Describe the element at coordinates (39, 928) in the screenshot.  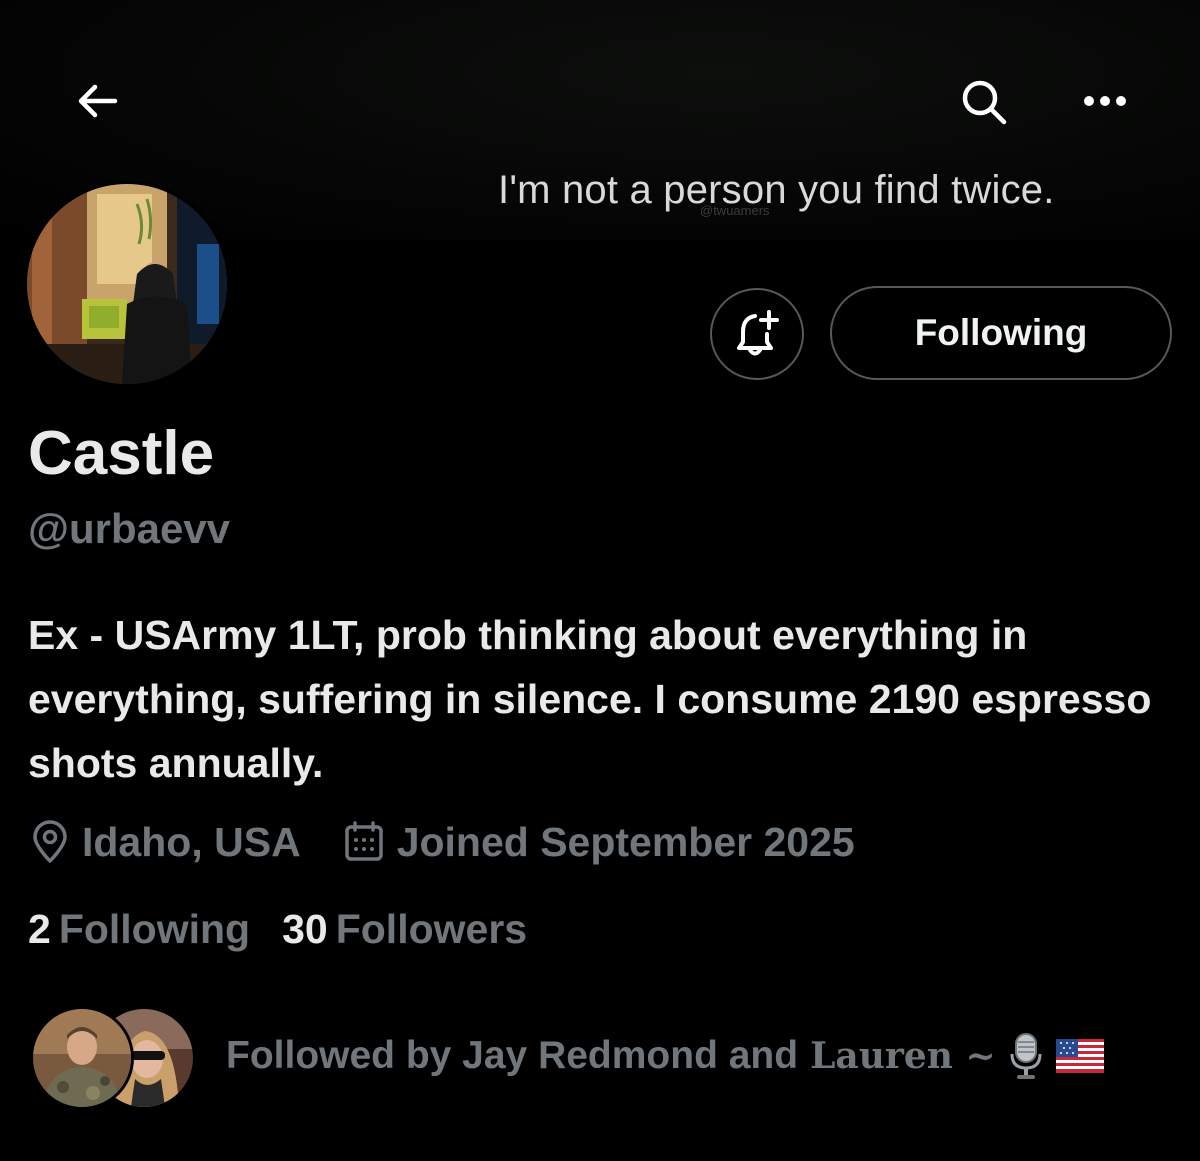
I see `following-count: 2` at that location.